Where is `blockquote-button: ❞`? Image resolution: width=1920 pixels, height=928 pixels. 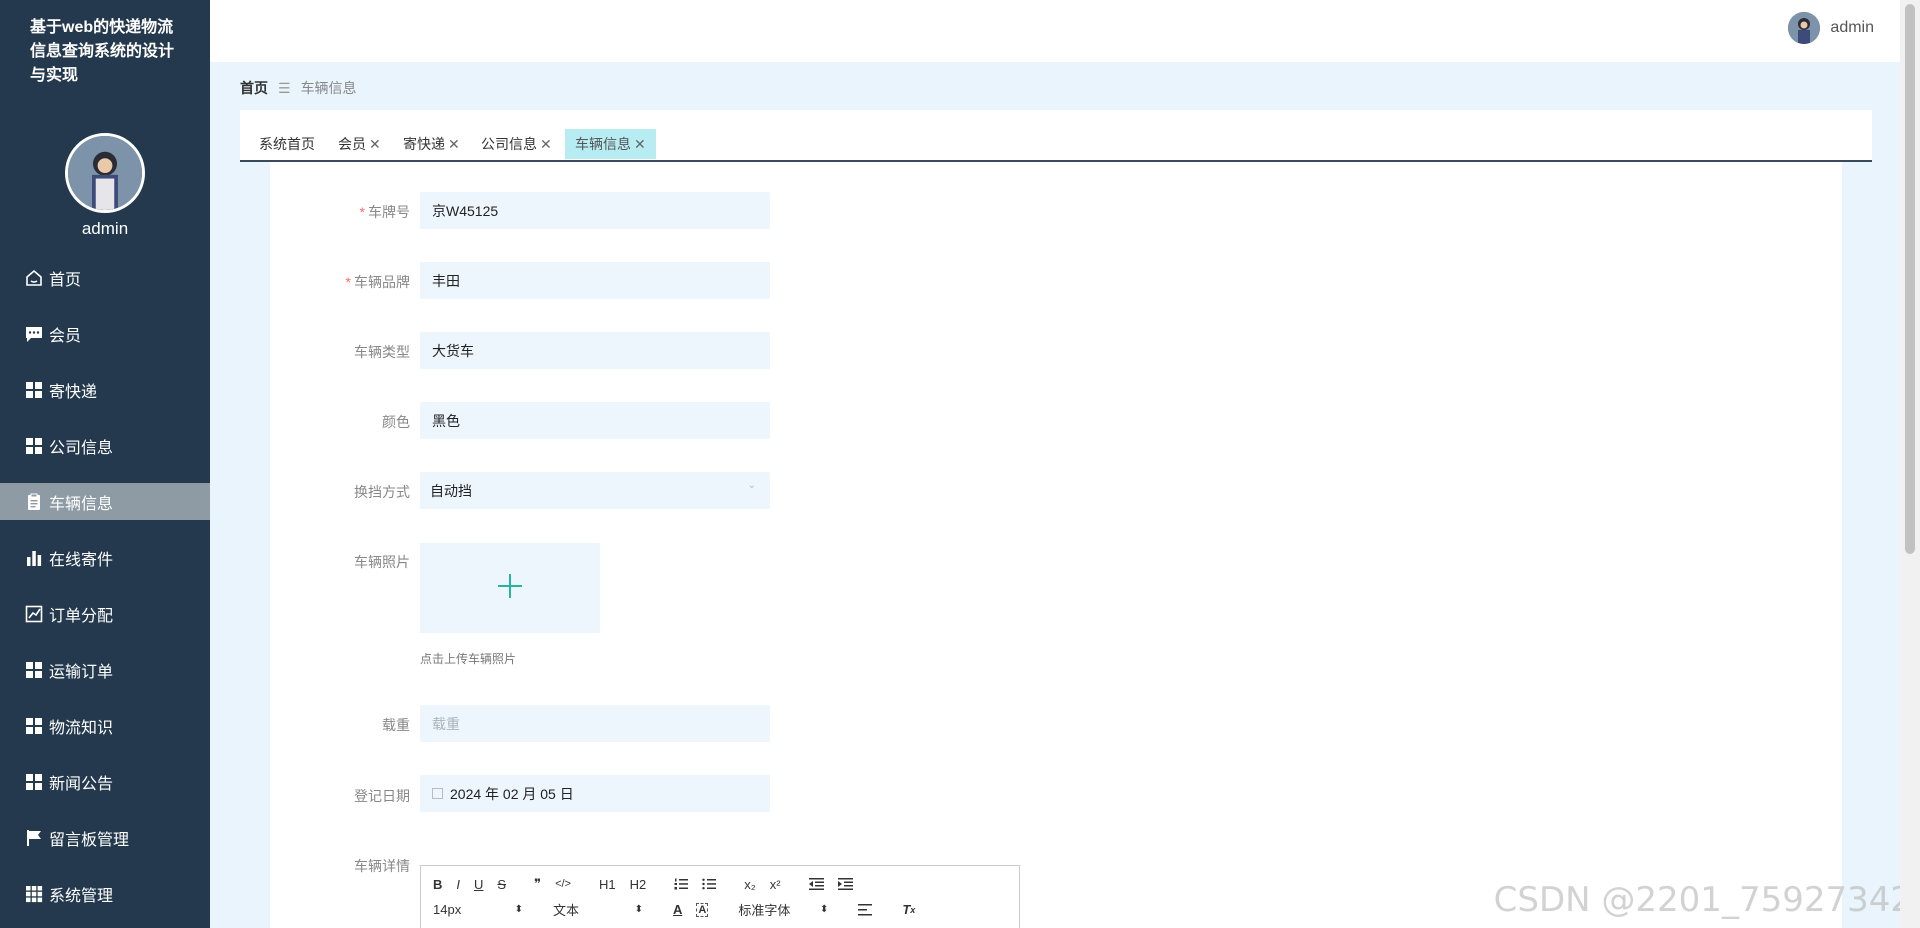 blockquote-button: ❞ is located at coordinates (537, 884).